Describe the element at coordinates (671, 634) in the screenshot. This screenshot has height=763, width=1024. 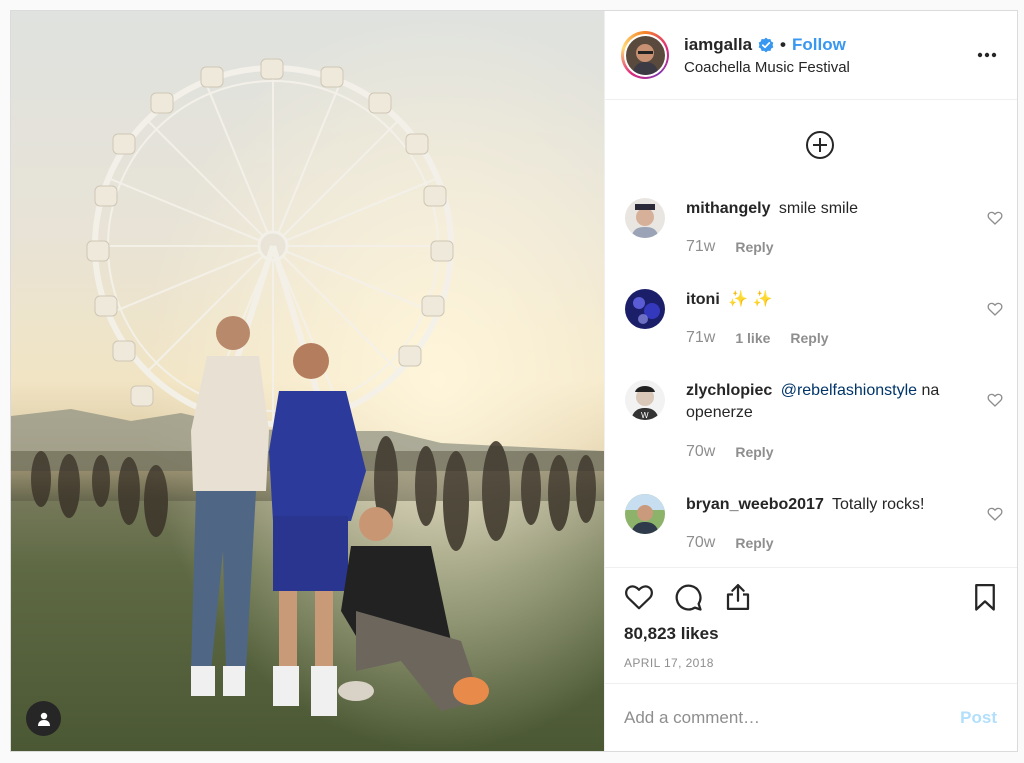
I see `likes-count: 80,823 likes` at that location.